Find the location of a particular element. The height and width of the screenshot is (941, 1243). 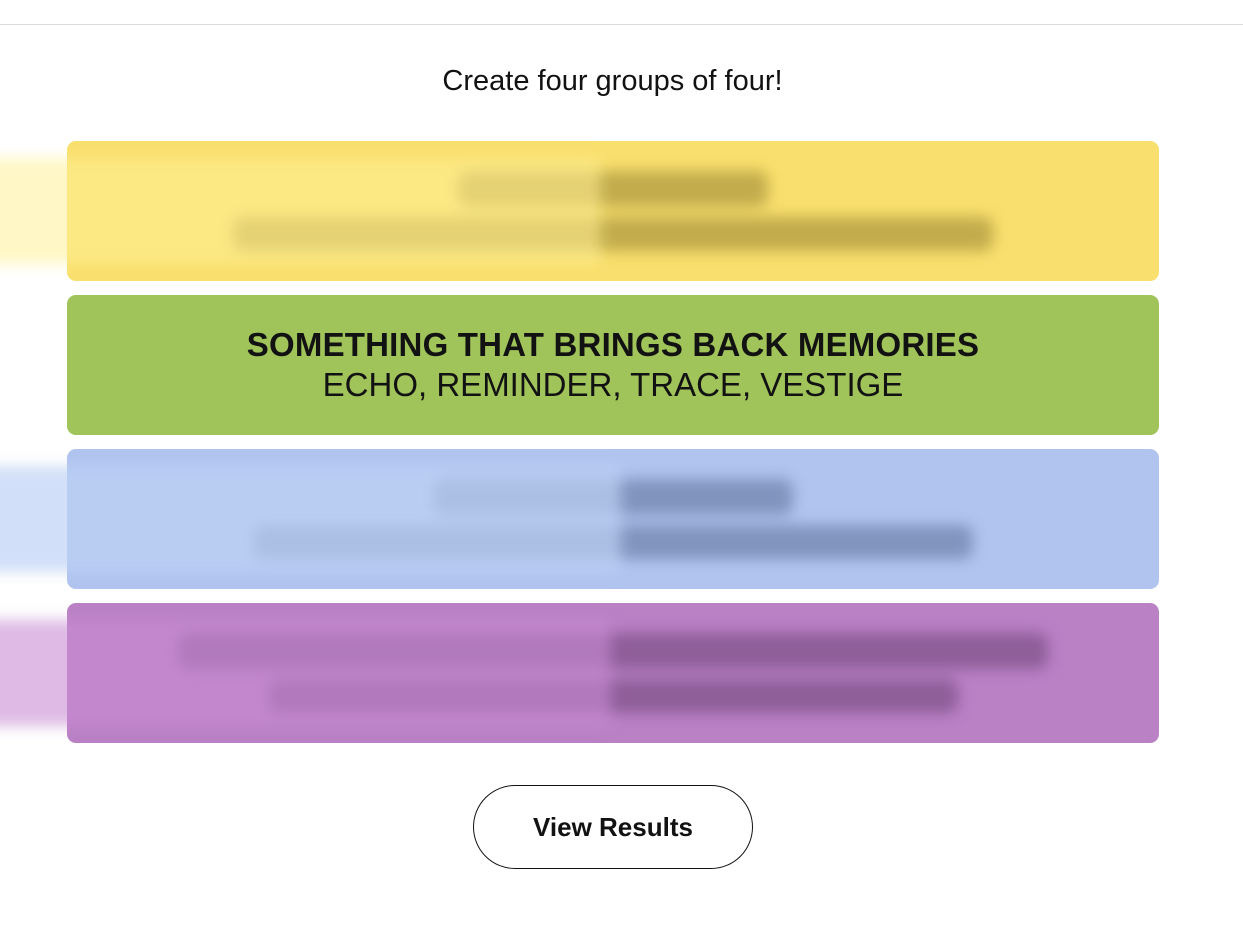

category-group-yellow is located at coordinates (579, 211).